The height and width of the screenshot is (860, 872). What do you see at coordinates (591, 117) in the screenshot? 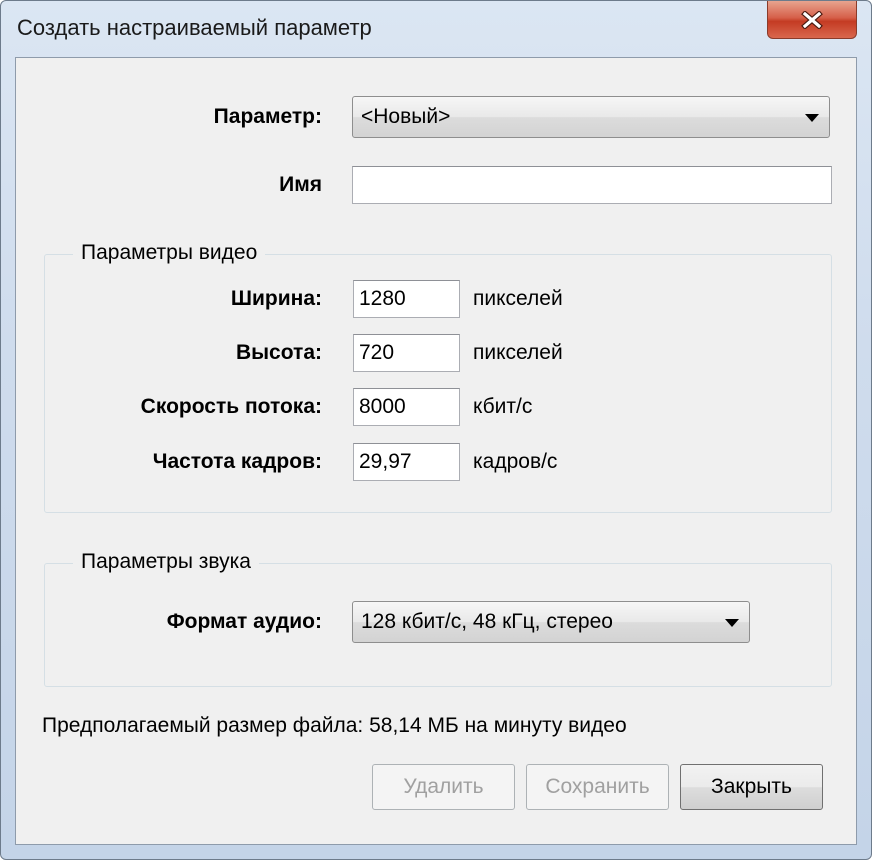
I see `preset-dropdown: <Новый>` at bounding box center [591, 117].